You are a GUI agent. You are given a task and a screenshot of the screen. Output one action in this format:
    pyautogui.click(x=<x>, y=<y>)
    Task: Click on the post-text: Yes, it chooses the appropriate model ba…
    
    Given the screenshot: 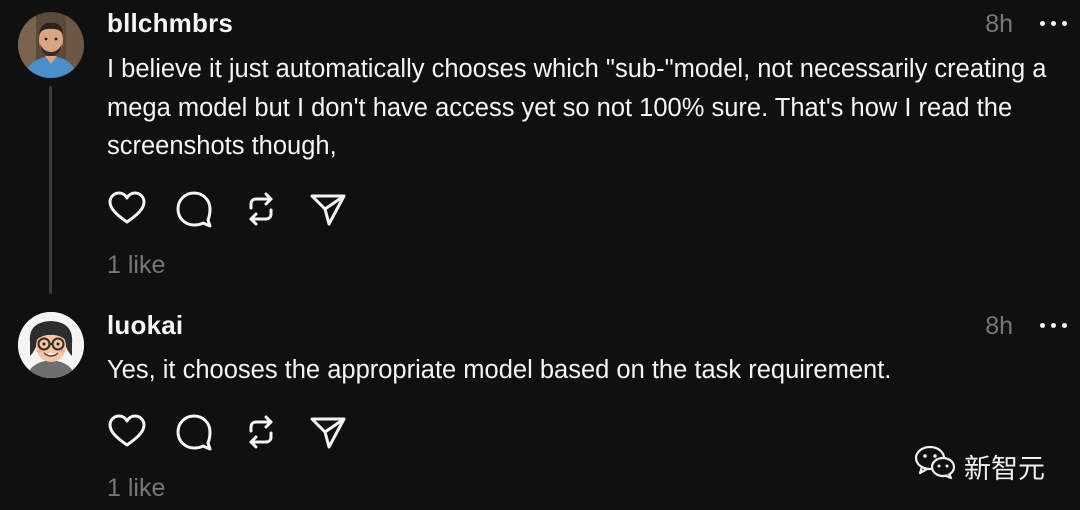 What is the action you would take?
    pyautogui.click(x=499, y=370)
    